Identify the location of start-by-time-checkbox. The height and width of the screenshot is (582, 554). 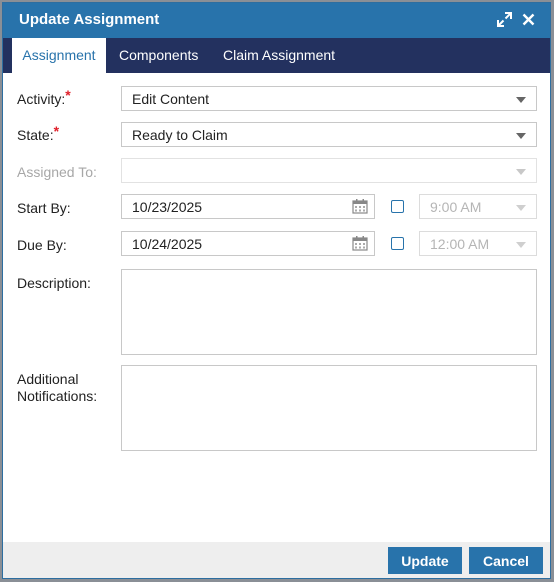
(397, 206).